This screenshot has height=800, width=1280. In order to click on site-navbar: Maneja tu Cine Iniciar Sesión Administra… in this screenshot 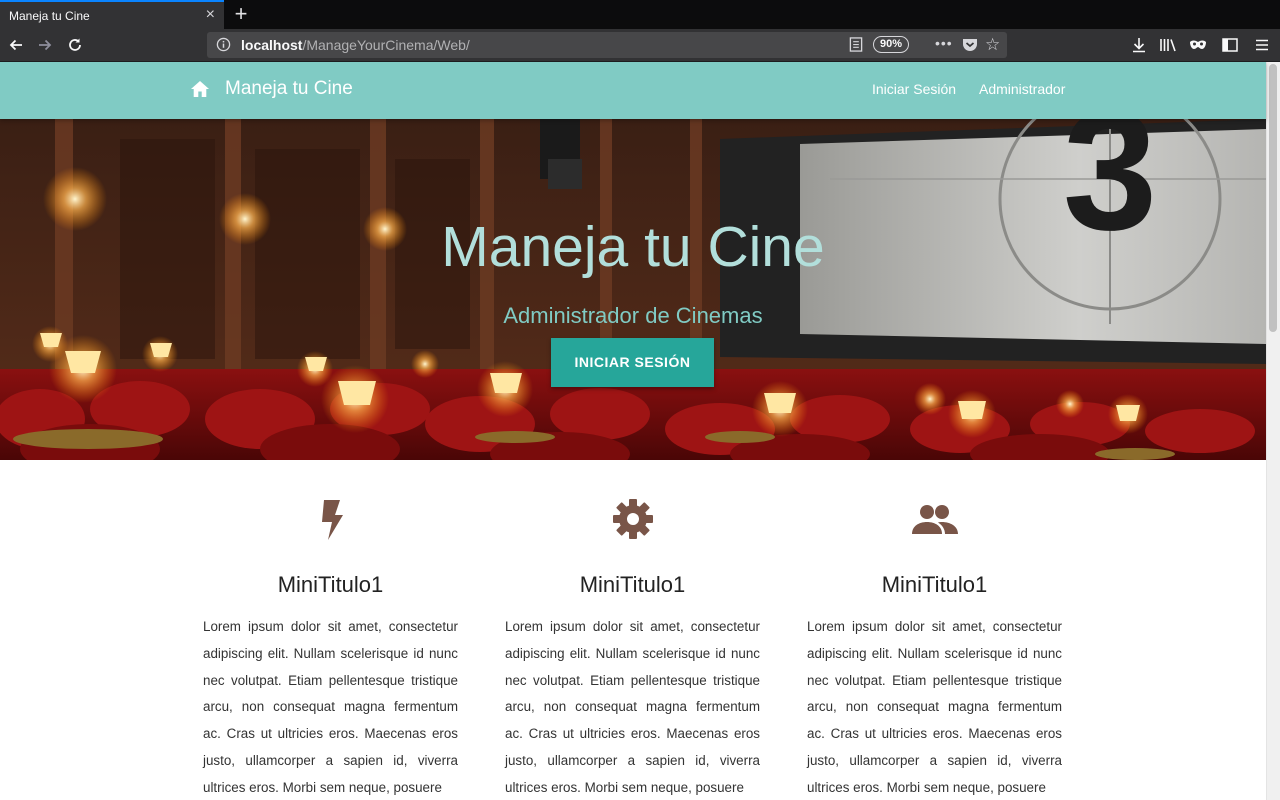, I will do `click(633, 90)`.